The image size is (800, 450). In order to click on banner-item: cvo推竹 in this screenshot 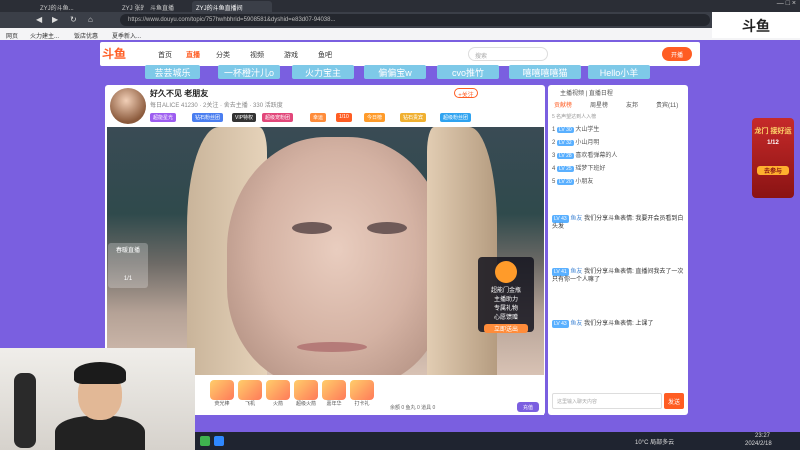, I will do `click(468, 72)`.